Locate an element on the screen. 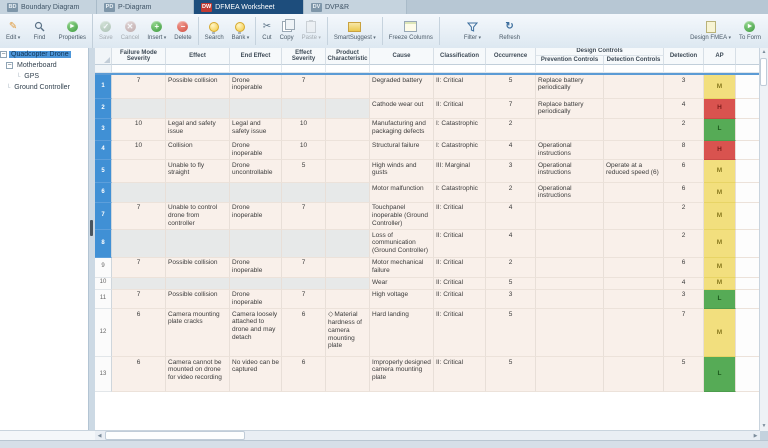  row-number: 6 is located at coordinates (103, 193).